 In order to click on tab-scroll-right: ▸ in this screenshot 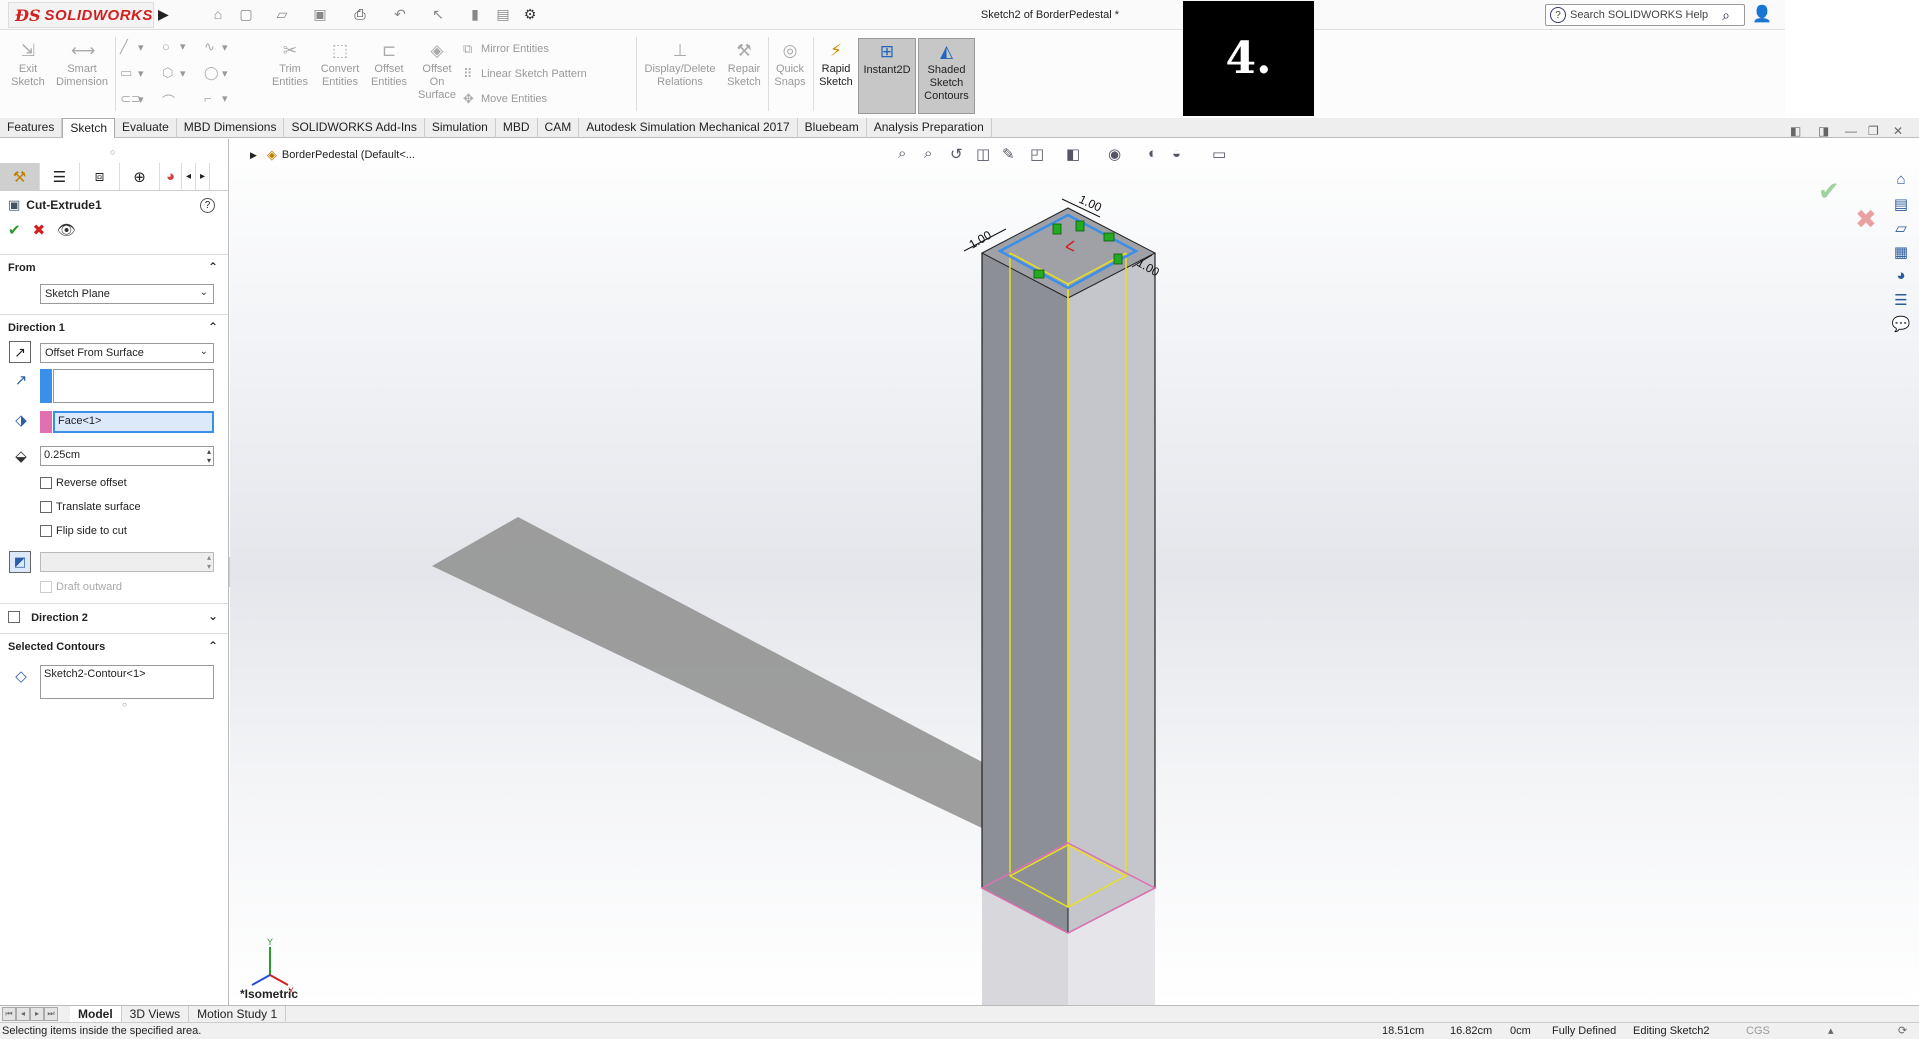, I will do `click(203, 176)`.